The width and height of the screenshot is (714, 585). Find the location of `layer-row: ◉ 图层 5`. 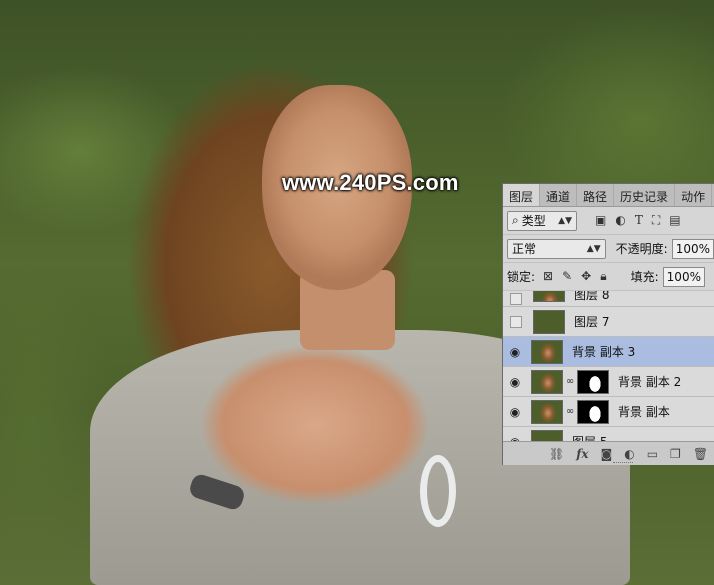

layer-row: ◉ 图层 5 is located at coordinates (608, 434).